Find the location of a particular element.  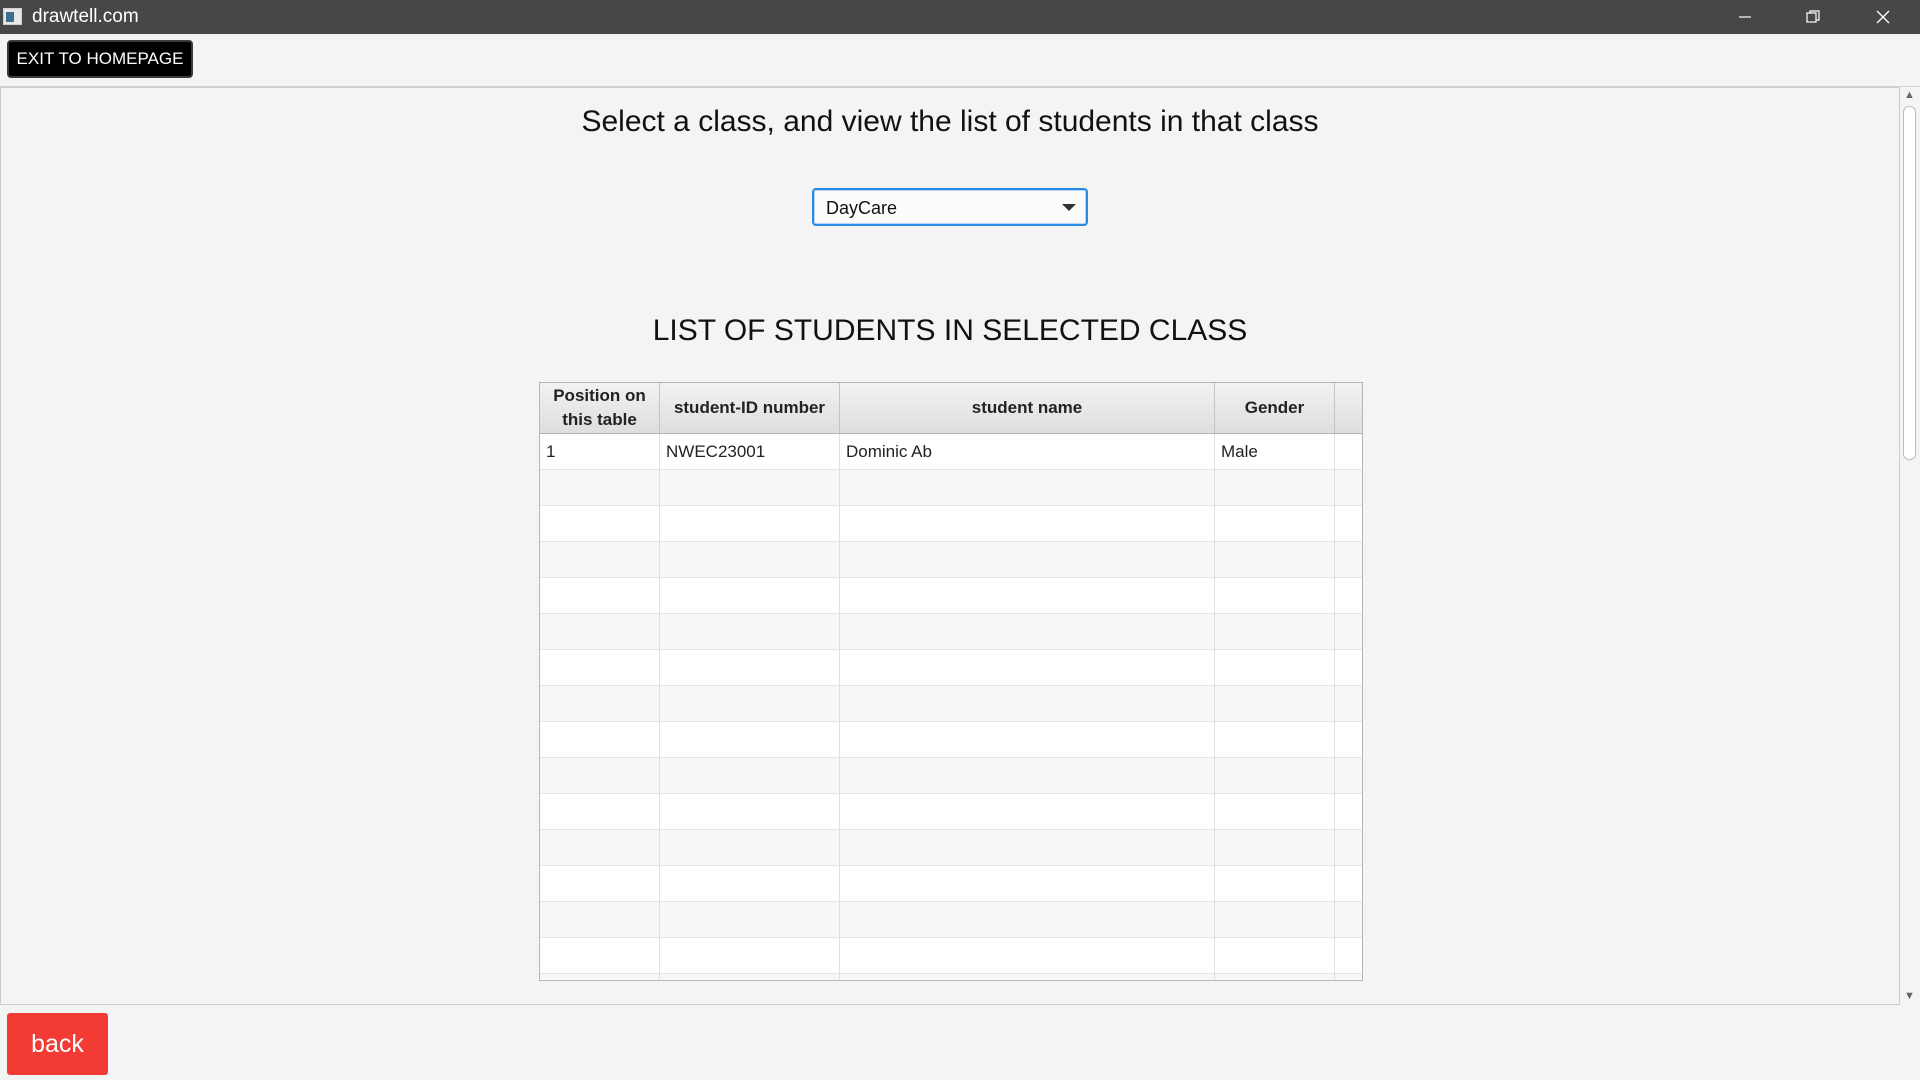

column-header-gender: Gender is located at coordinates (1275, 408).